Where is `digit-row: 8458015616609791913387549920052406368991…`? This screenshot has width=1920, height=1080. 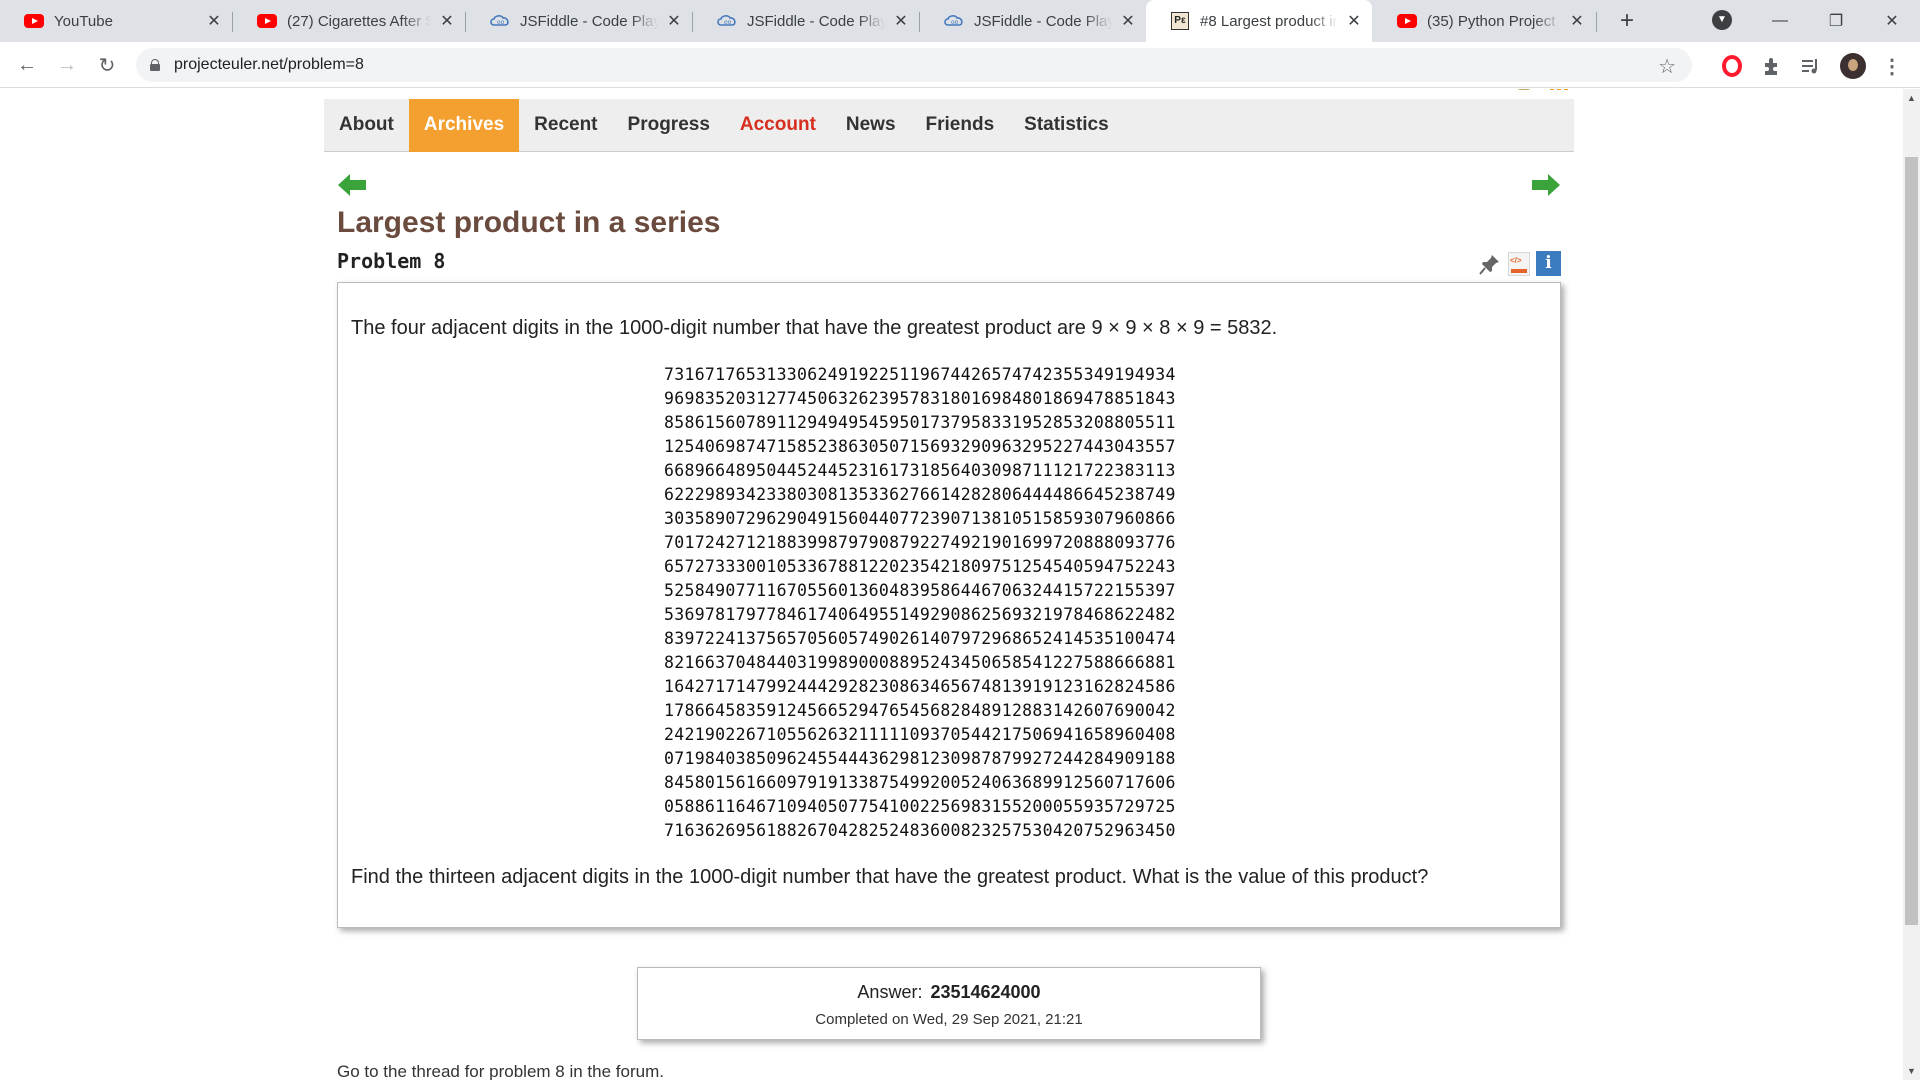
digit-row: 8458015616609791913387549920052406368991… is located at coordinates (920, 782).